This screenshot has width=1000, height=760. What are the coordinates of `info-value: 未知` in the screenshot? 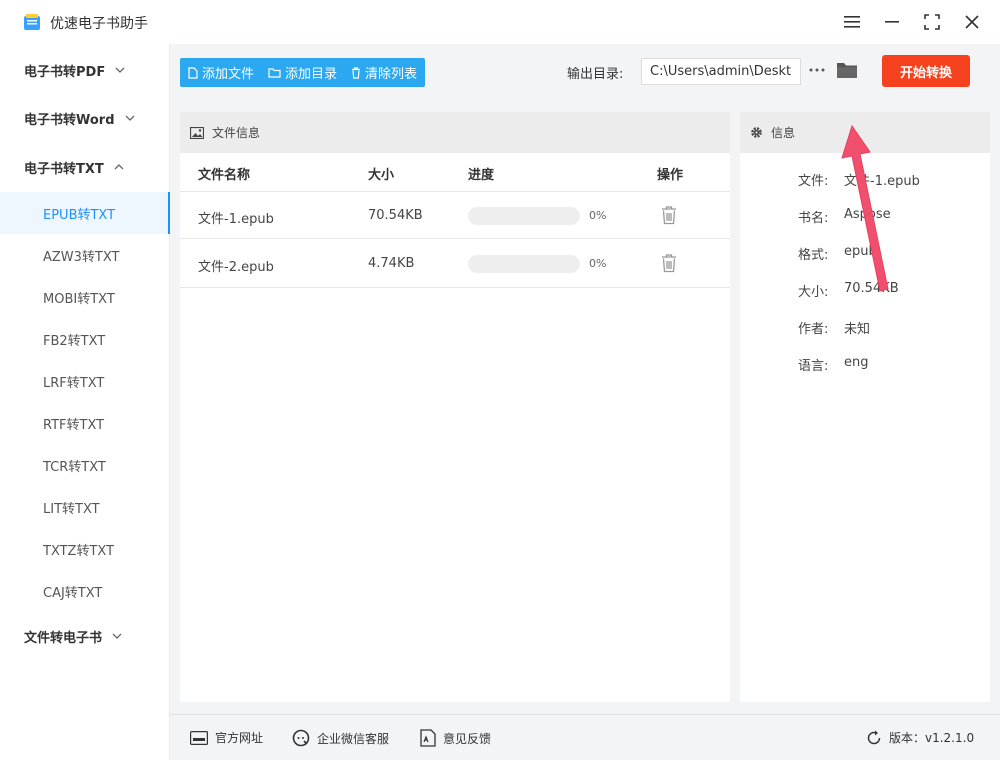 It's located at (857, 329).